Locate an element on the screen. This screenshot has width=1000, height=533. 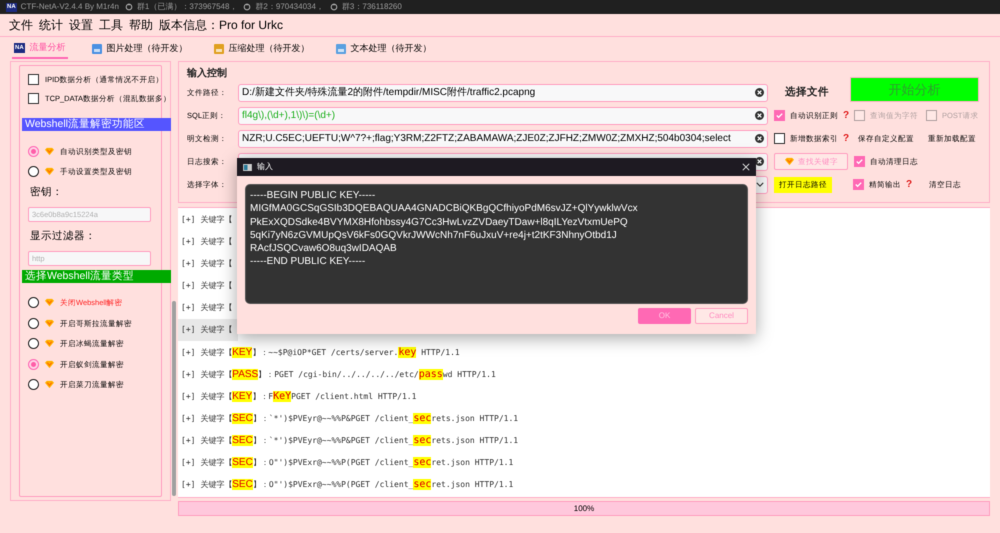
dialog-title: 输入 is located at coordinates (265, 167).